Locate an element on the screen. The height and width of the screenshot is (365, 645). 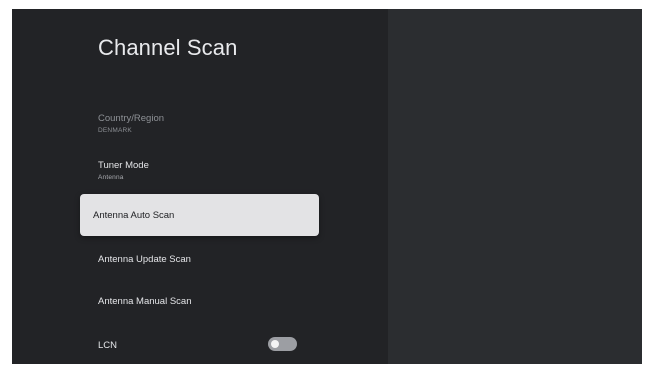
menu-item-label: Tuner Mode is located at coordinates (123, 165).